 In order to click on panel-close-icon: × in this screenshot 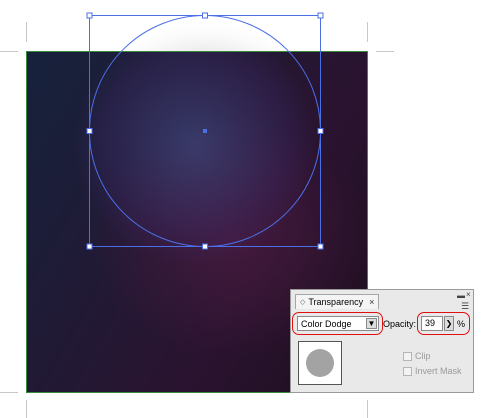, I will do `click(468, 294)`.